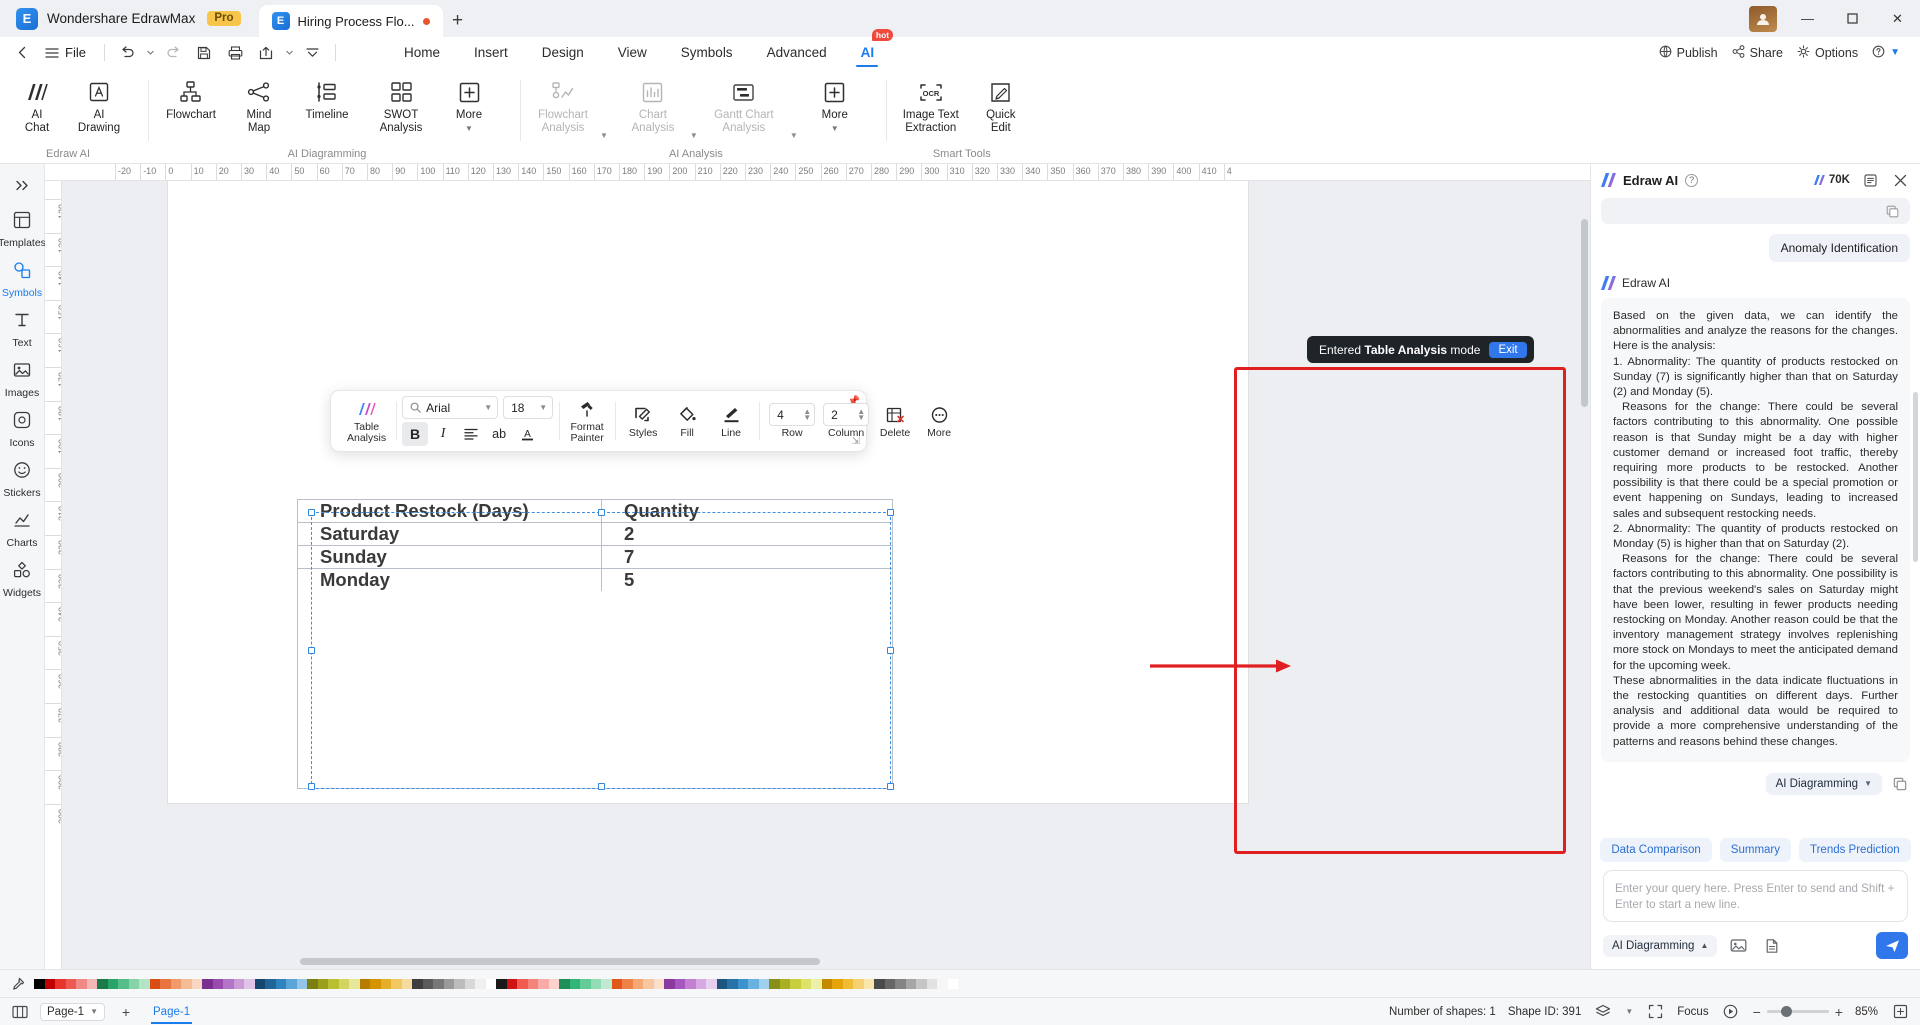 This screenshot has height=1025, width=1920. Describe the element at coordinates (747, 580) in the screenshot. I see `table-cell: 5` at that location.